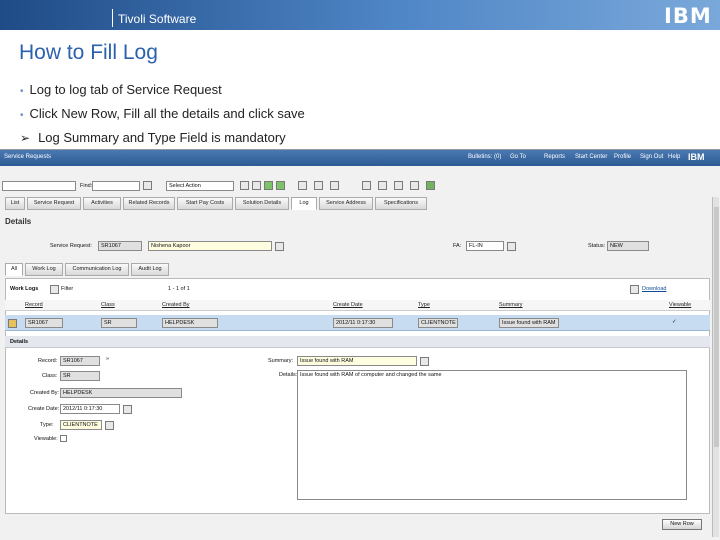  What do you see at coordinates (63, 438) in the screenshot?
I see `viewable-checkbox` at bounding box center [63, 438].